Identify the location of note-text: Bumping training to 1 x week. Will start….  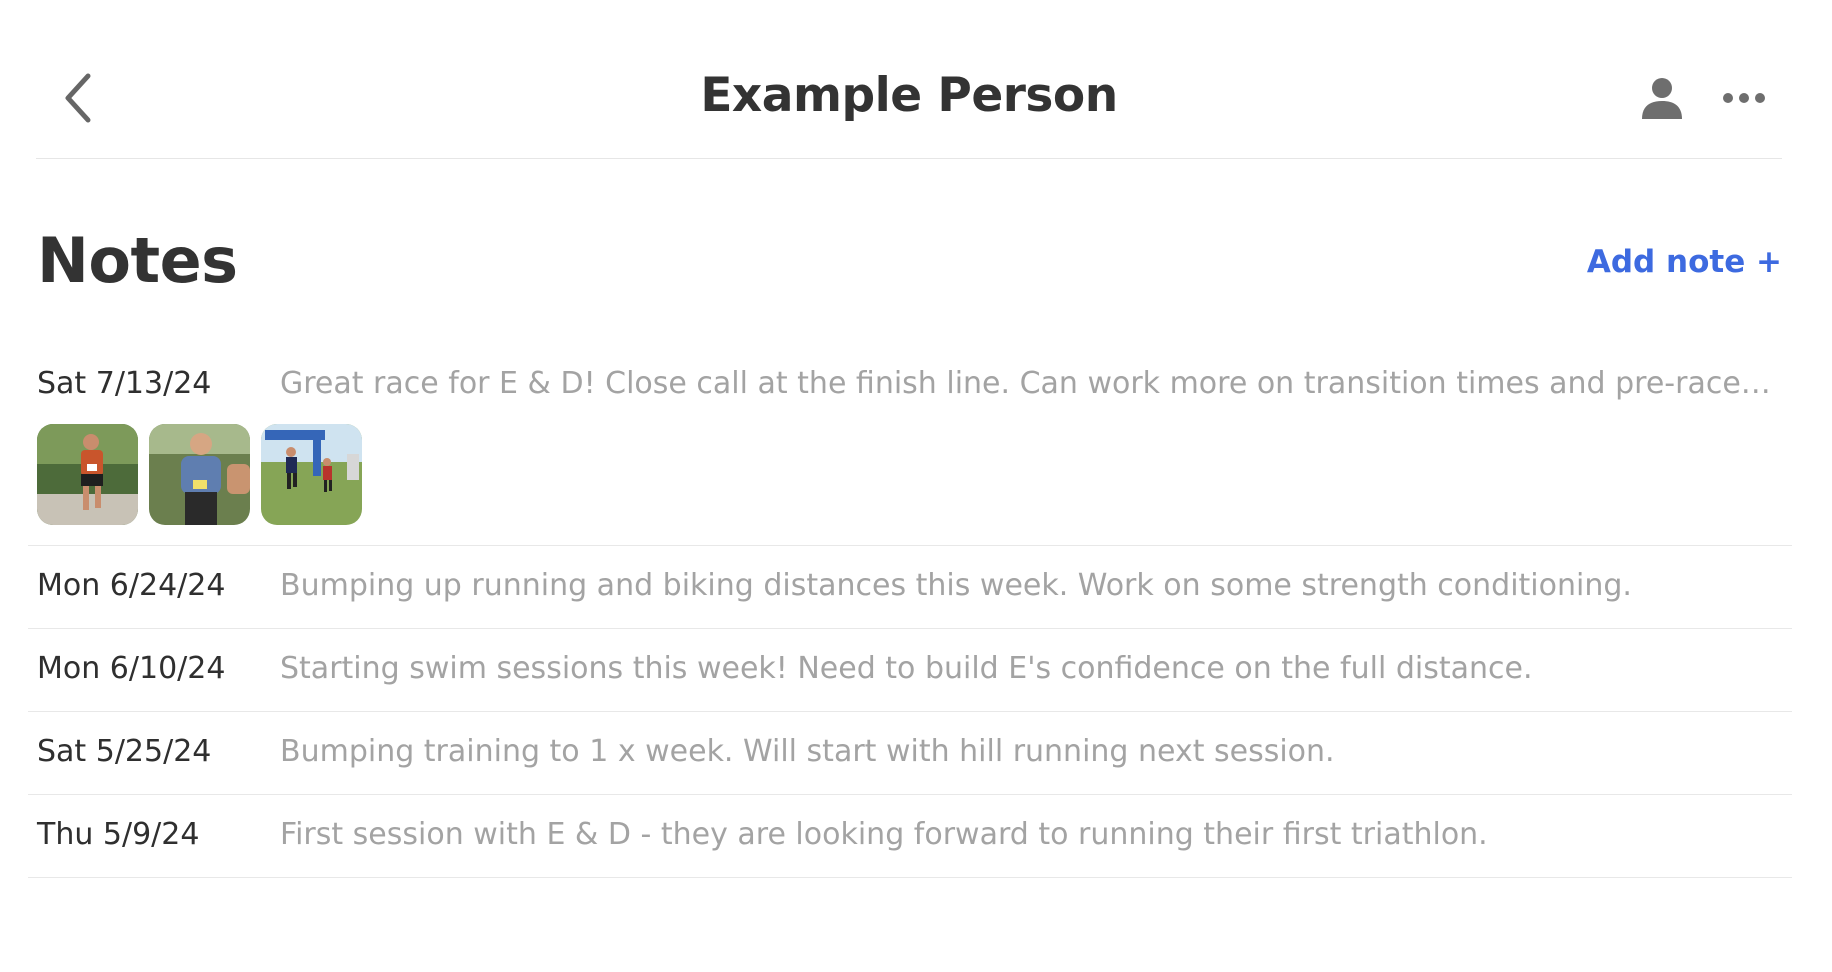
(807, 751).